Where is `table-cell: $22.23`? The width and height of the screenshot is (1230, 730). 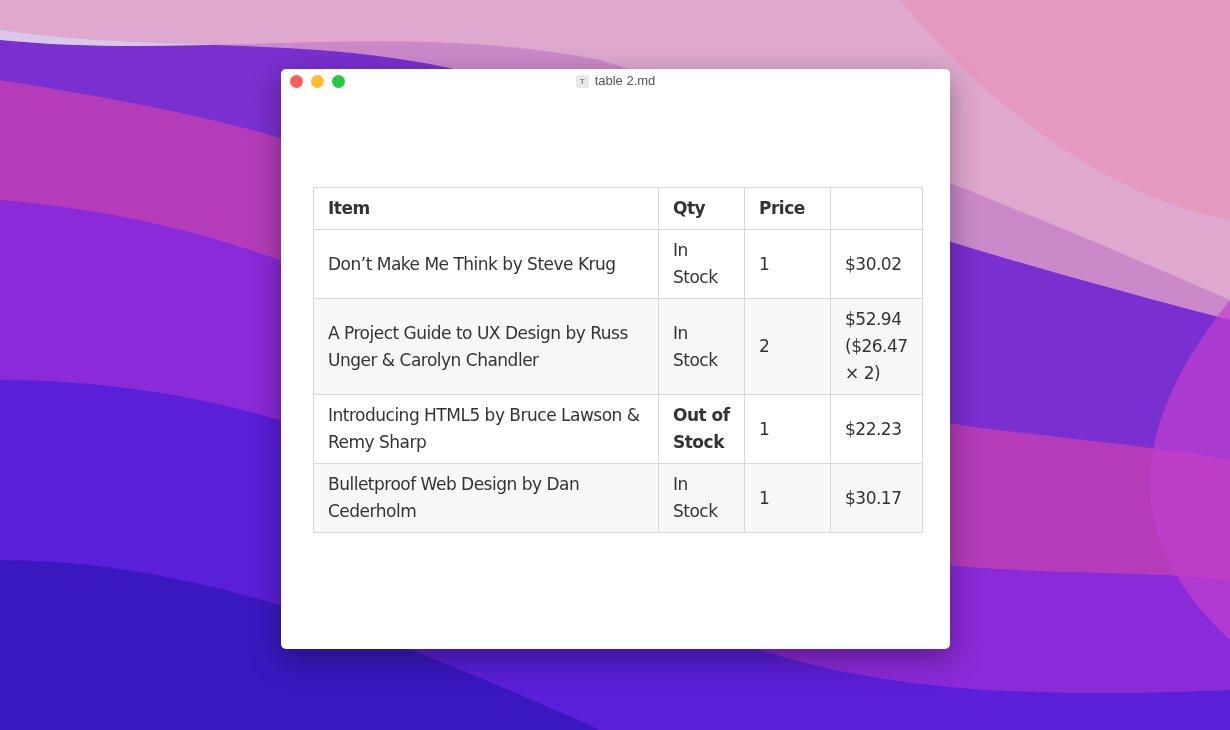 table-cell: $22.23 is located at coordinates (876, 429).